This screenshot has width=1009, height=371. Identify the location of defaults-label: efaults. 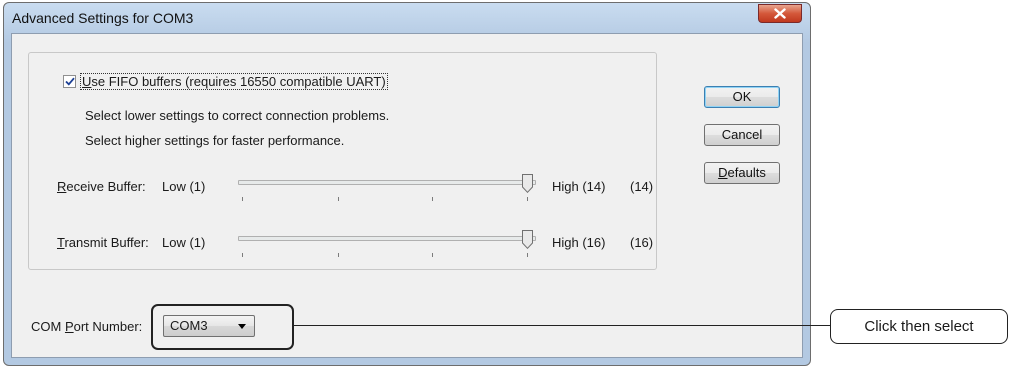
(746, 172).